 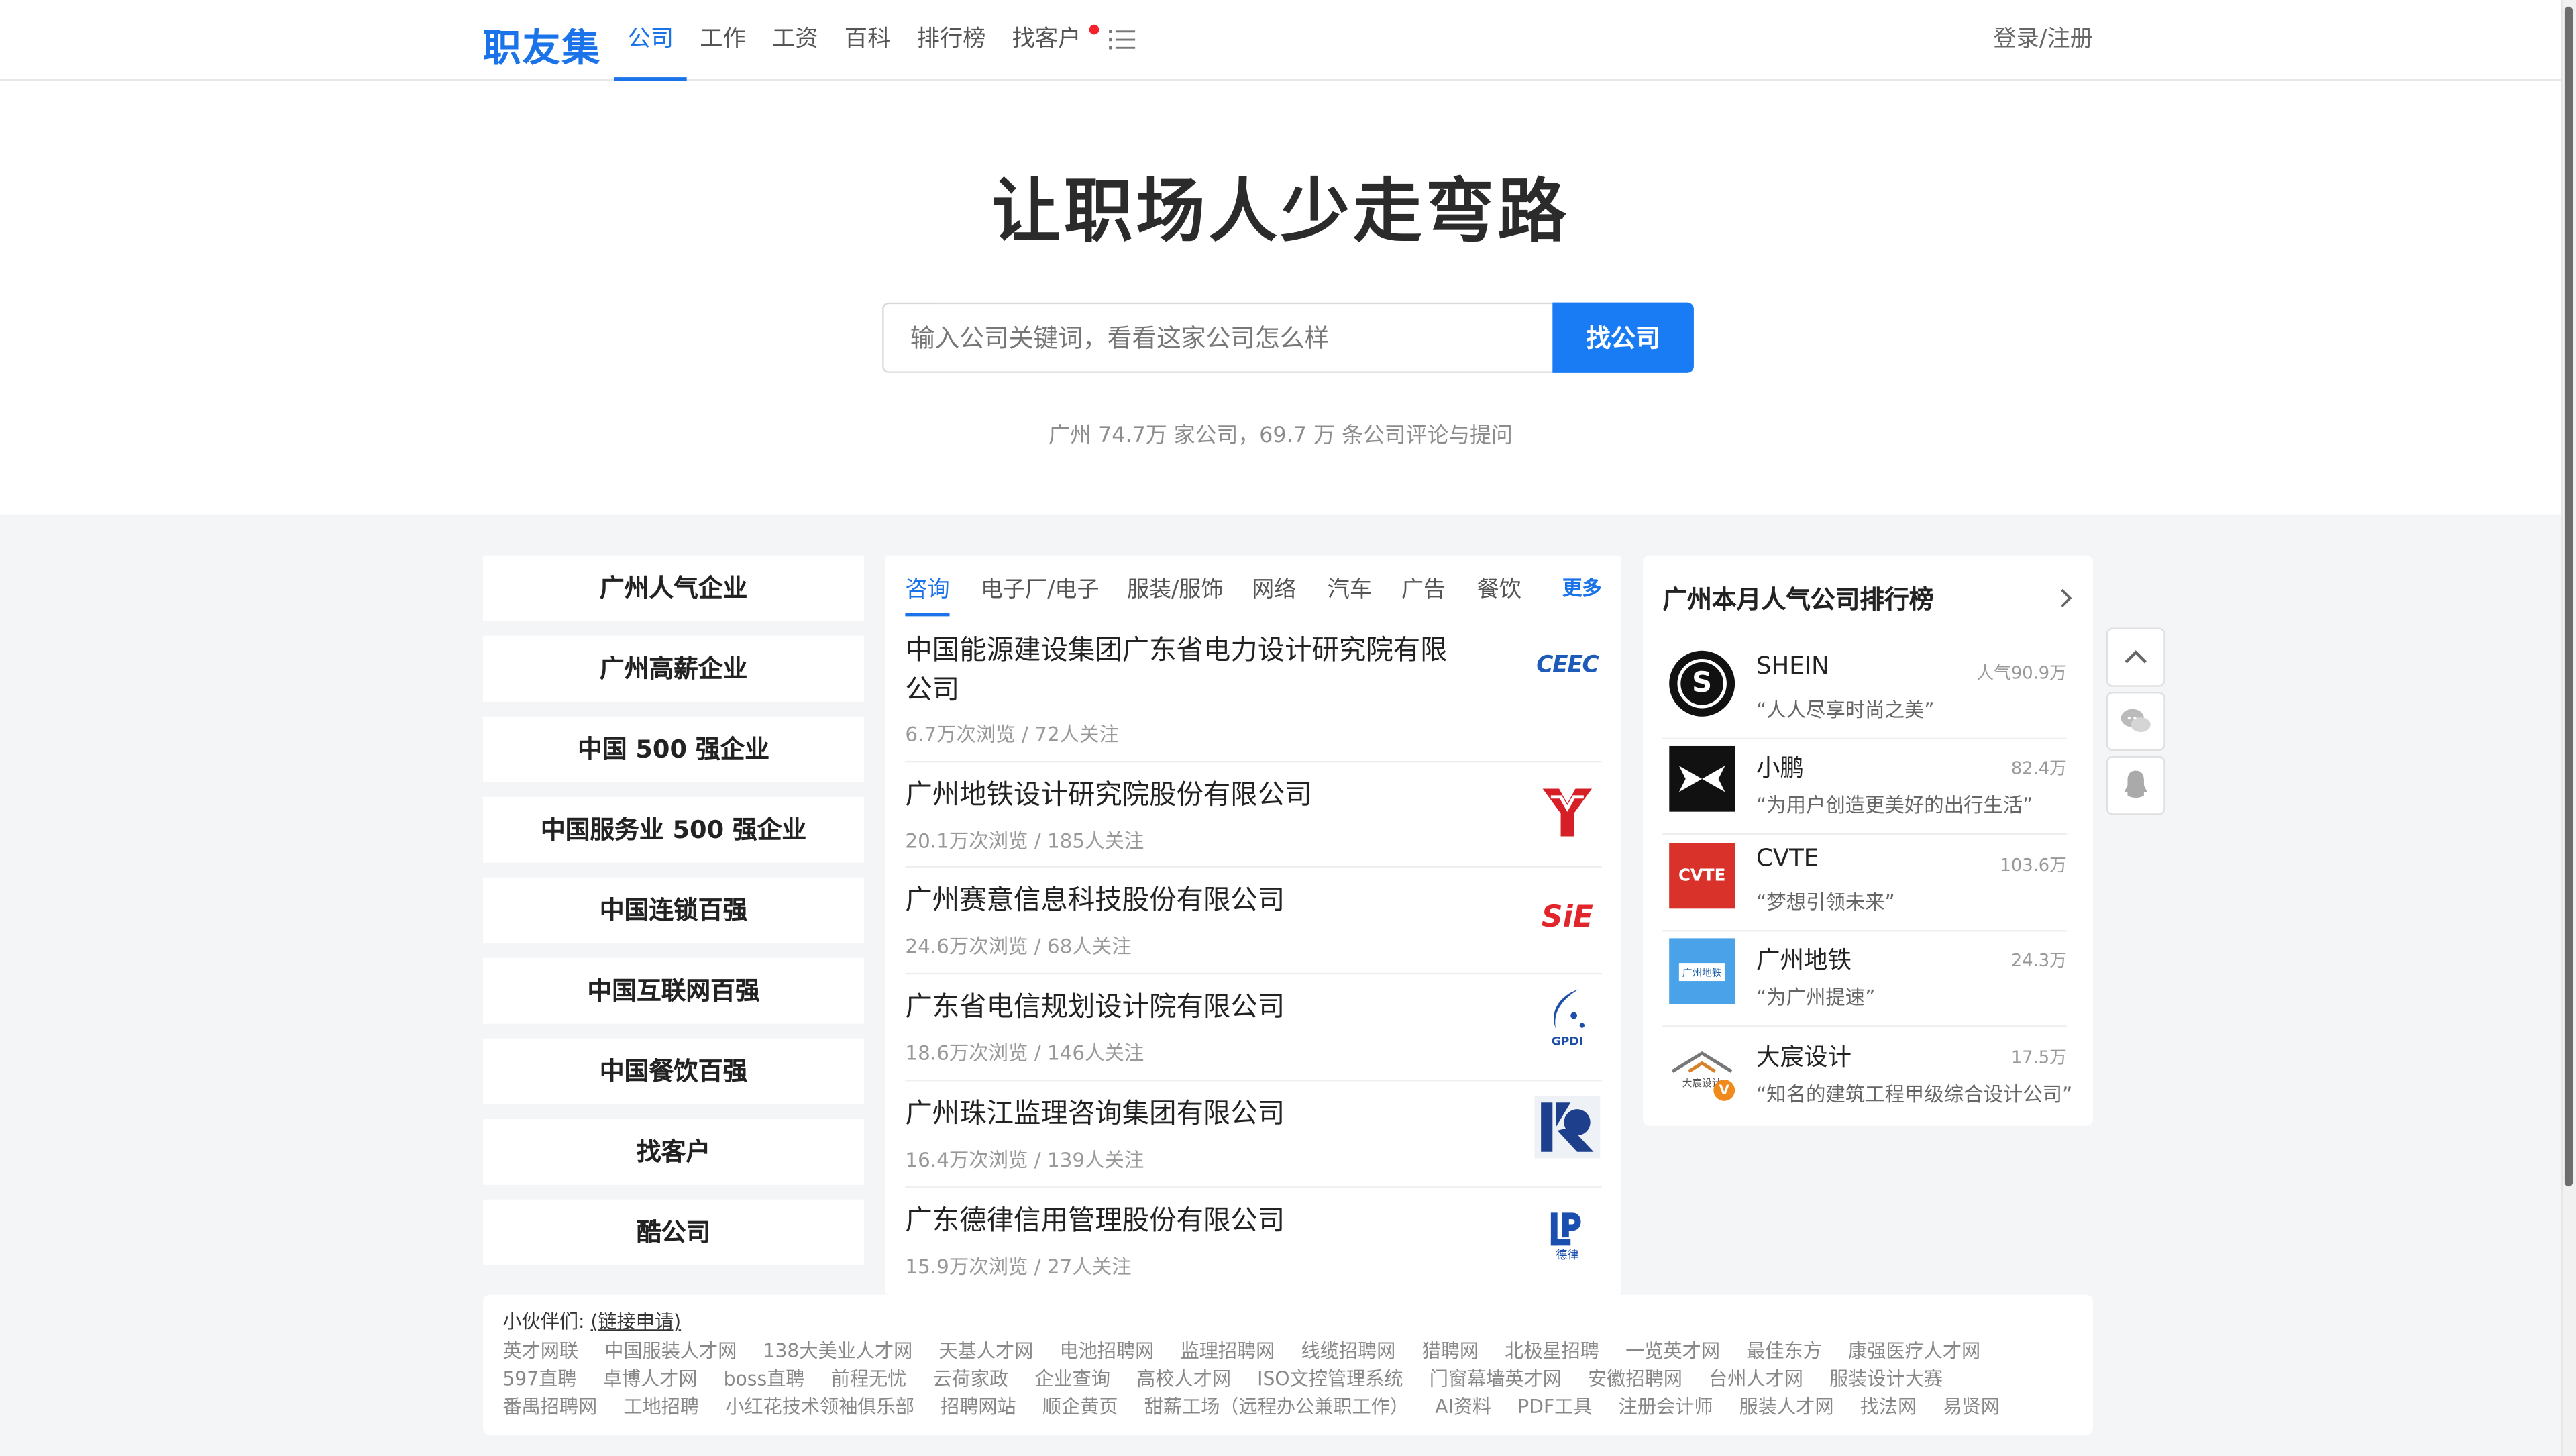 I want to click on company-name: 广州地铁设计研究院股份有限公司, so click(x=1184, y=796).